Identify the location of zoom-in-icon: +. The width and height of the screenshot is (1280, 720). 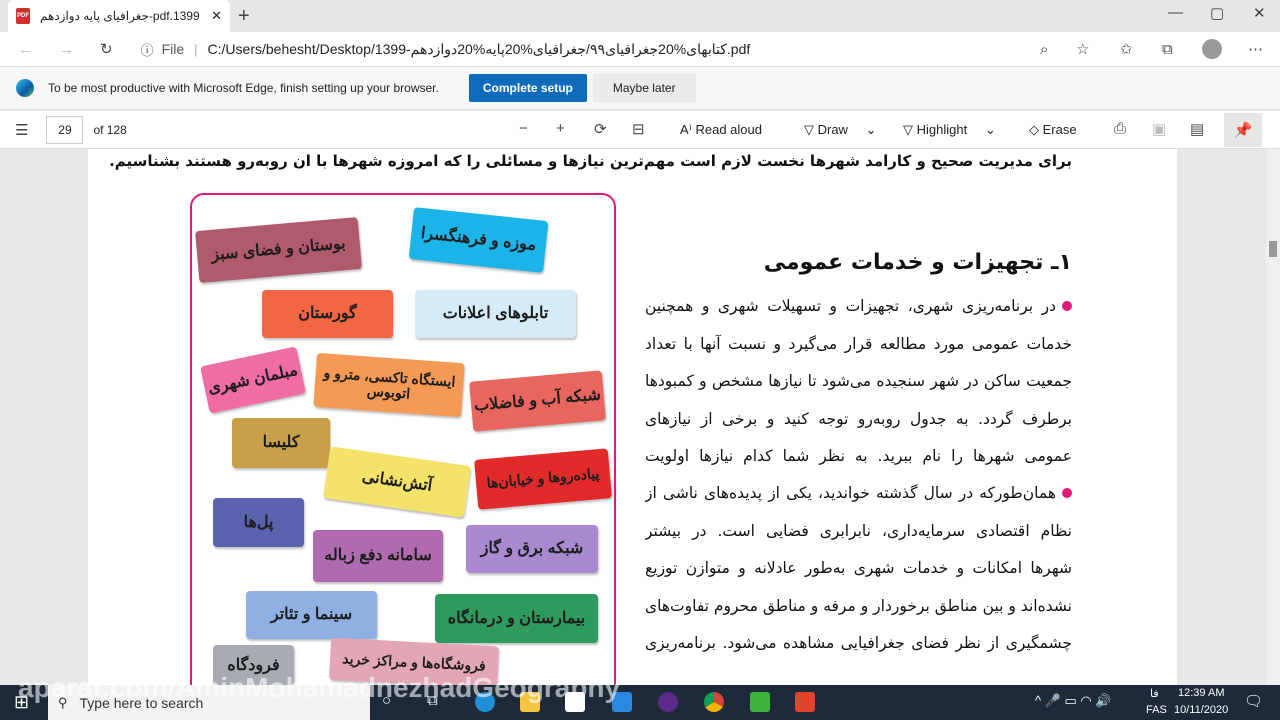
(560, 128).